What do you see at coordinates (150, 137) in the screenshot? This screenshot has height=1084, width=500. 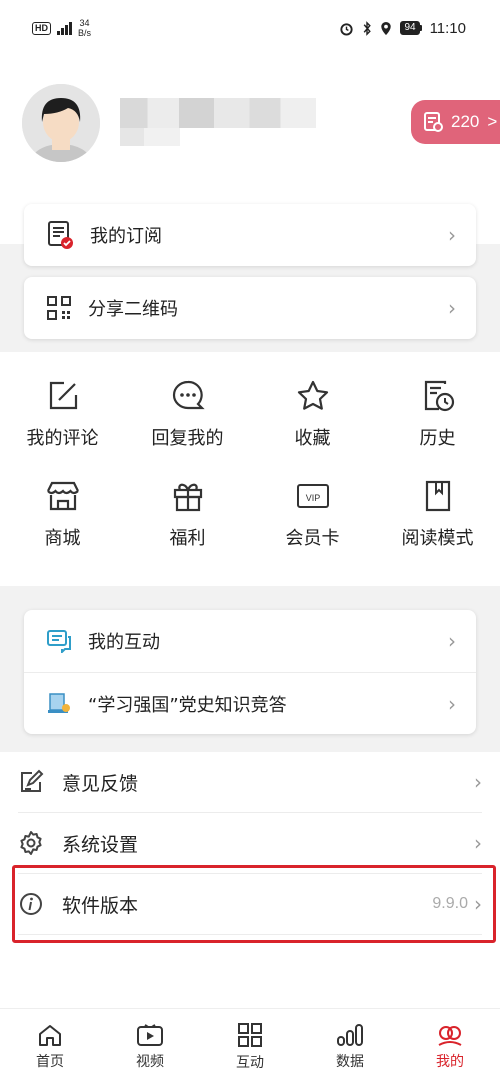 I see `user-subtitle-blurred` at bounding box center [150, 137].